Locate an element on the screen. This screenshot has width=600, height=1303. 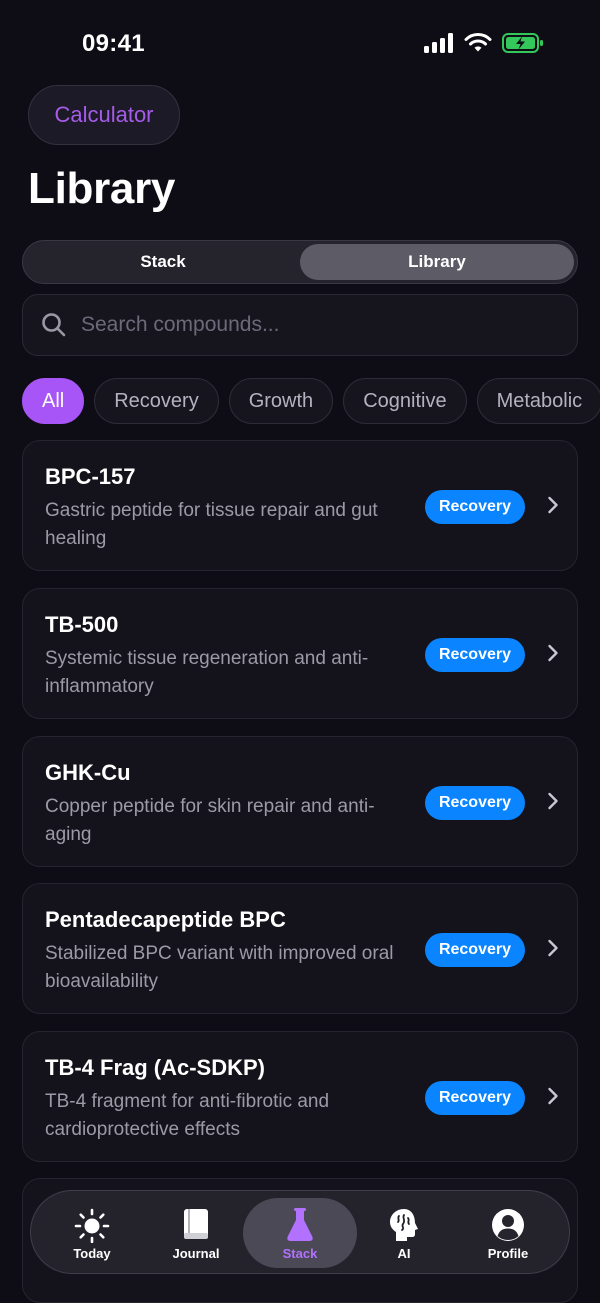
status-icons is located at coordinates (484, 43).